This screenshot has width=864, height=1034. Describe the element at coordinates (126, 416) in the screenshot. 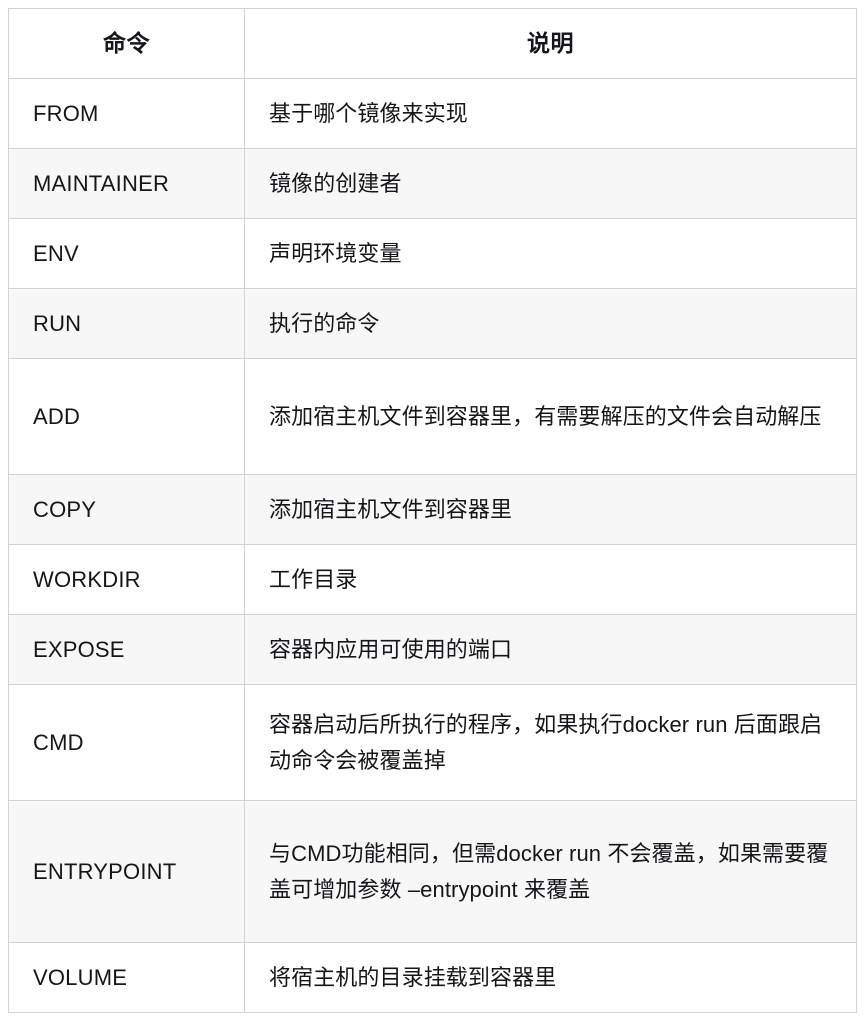

I see `cell-command: ADD` at that location.